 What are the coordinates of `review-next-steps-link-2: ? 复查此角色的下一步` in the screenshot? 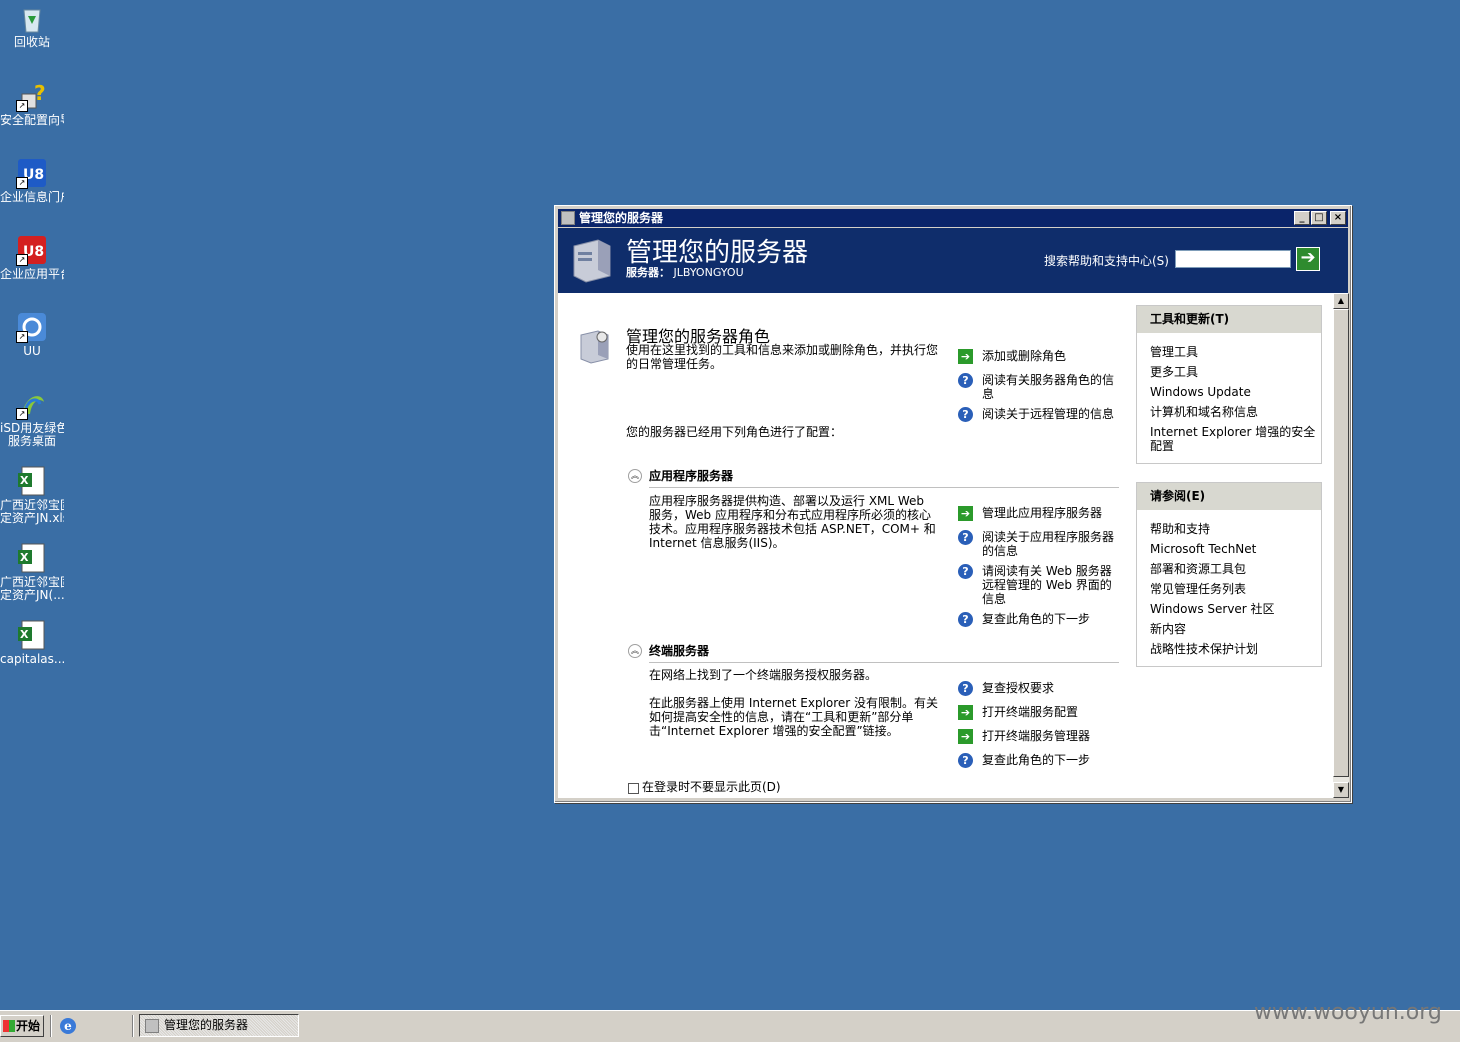 It's located at (1038, 760).